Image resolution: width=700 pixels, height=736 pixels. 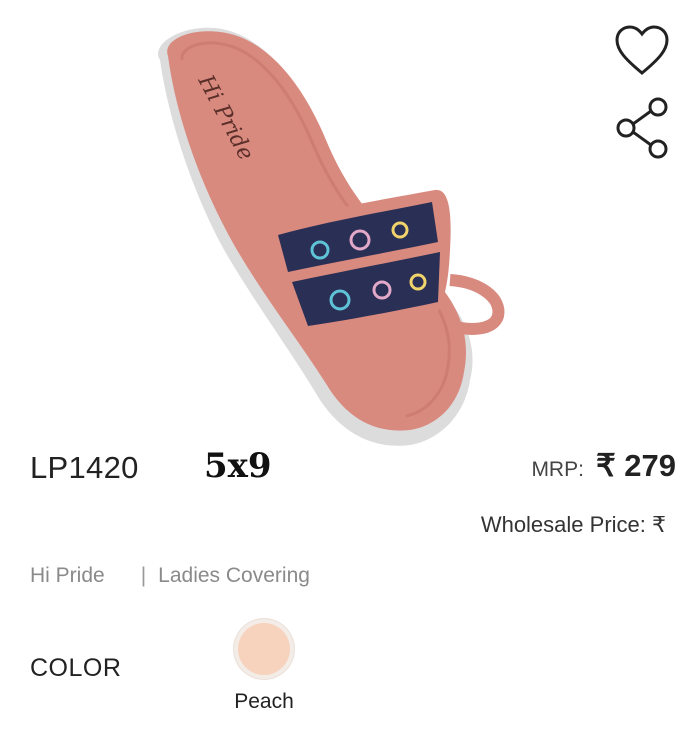 I want to click on mrp-price: MRP: ₹ 279, so click(x=603, y=466).